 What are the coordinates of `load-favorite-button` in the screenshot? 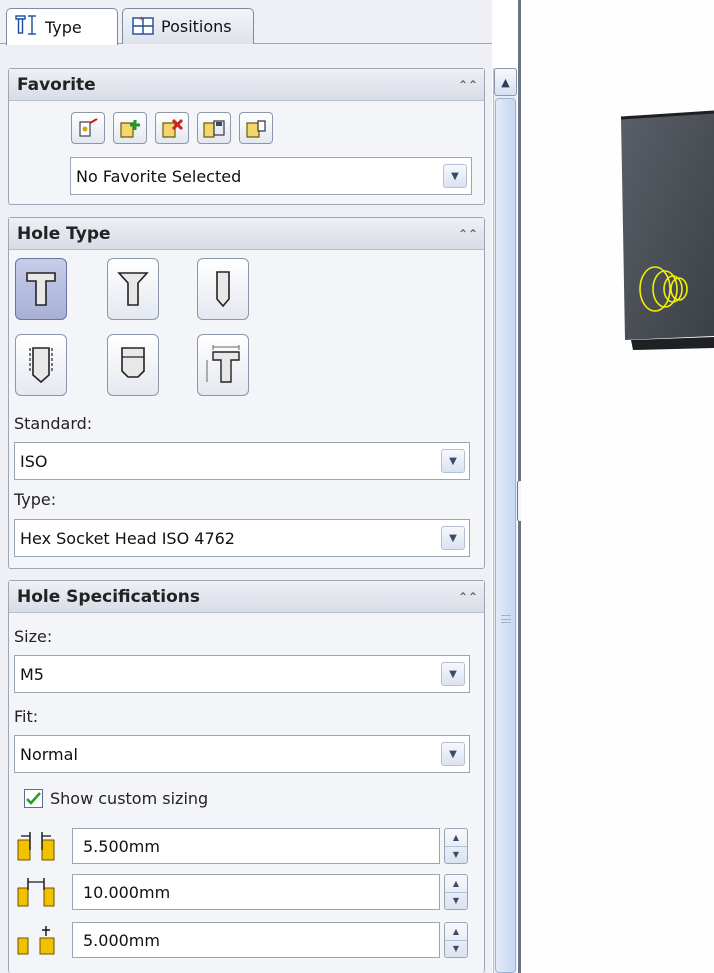 It's located at (256, 128).